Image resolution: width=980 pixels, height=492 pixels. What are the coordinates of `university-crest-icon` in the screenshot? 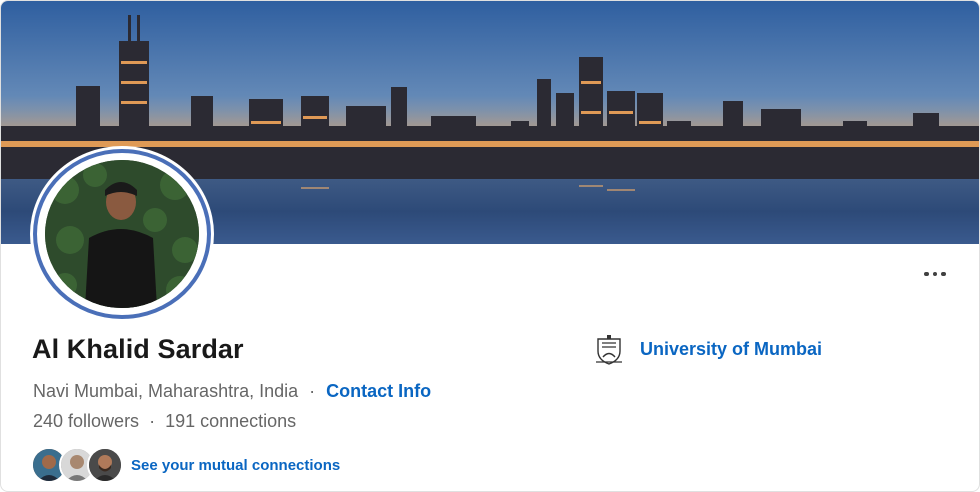 It's located at (609, 350).